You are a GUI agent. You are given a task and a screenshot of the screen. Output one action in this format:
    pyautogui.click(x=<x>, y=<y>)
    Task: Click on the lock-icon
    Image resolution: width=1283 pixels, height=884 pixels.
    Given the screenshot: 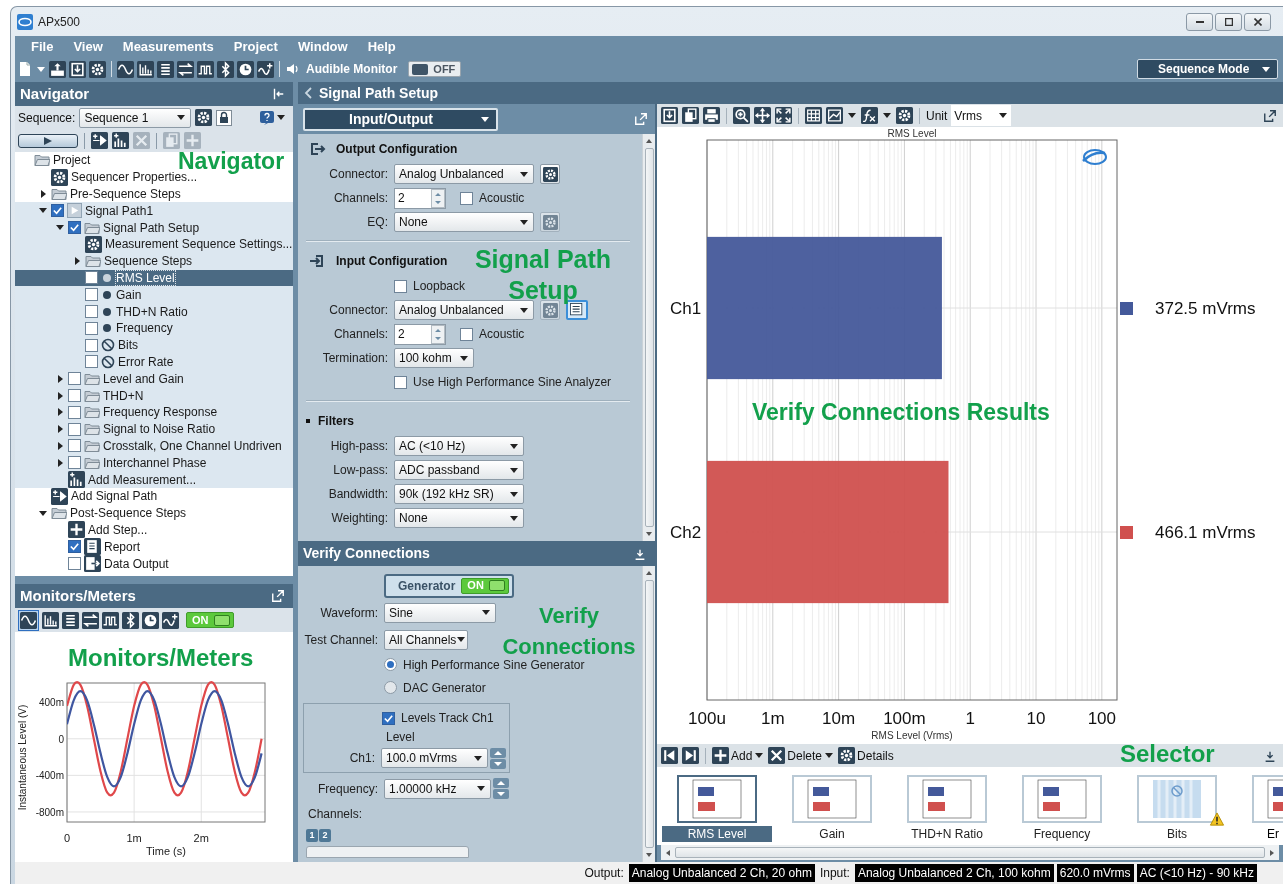 What is the action you would take?
    pyautogui.click(x=224, y=117)
    